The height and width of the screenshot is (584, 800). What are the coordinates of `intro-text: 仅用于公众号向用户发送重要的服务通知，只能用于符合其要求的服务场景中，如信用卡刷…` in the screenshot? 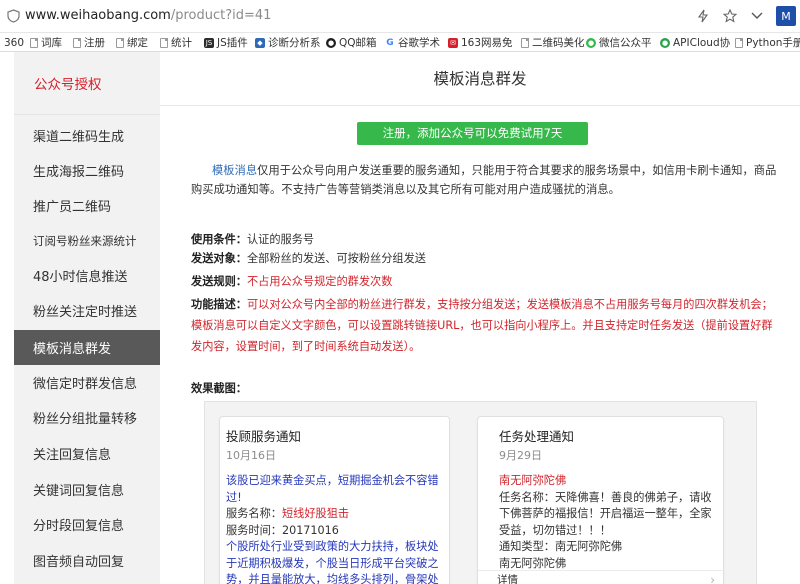 It's located at (484, 180).